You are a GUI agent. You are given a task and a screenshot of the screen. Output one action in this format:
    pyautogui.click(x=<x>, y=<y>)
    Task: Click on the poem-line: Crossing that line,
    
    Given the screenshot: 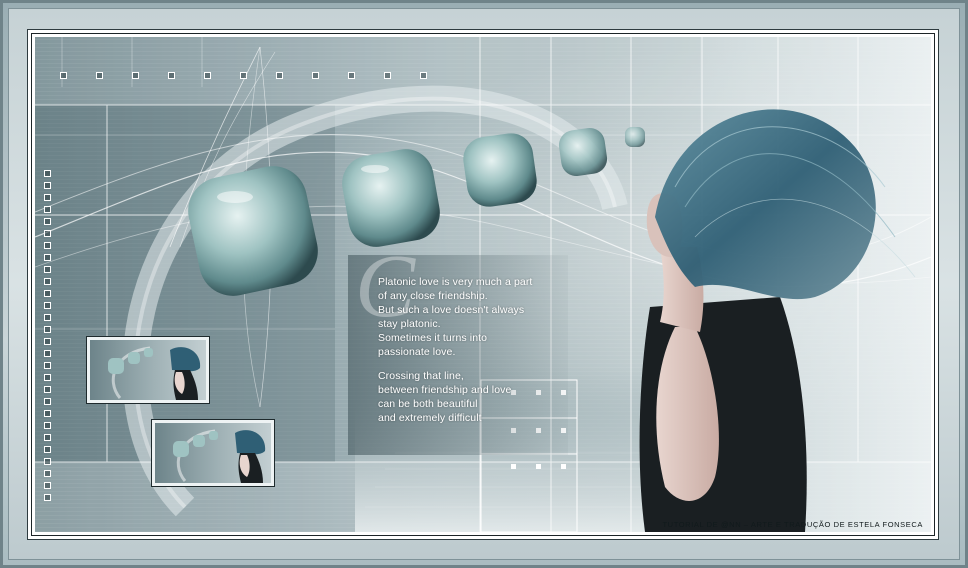 What is the action you would take?
    pyautogui.click(x=421, y=376)
    